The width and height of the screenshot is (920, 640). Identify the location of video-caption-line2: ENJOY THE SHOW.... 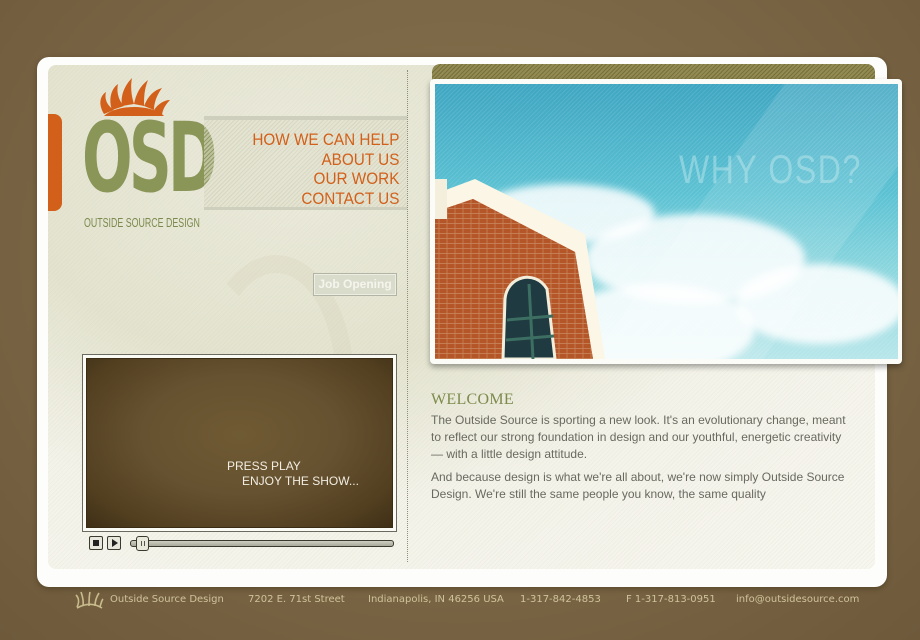
(300, 481).